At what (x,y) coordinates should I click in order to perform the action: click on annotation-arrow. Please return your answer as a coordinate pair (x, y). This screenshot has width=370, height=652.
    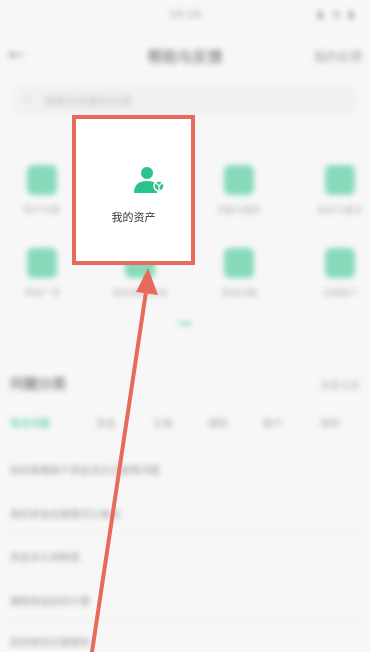
    Looking at the image, I should click on (124, 460).